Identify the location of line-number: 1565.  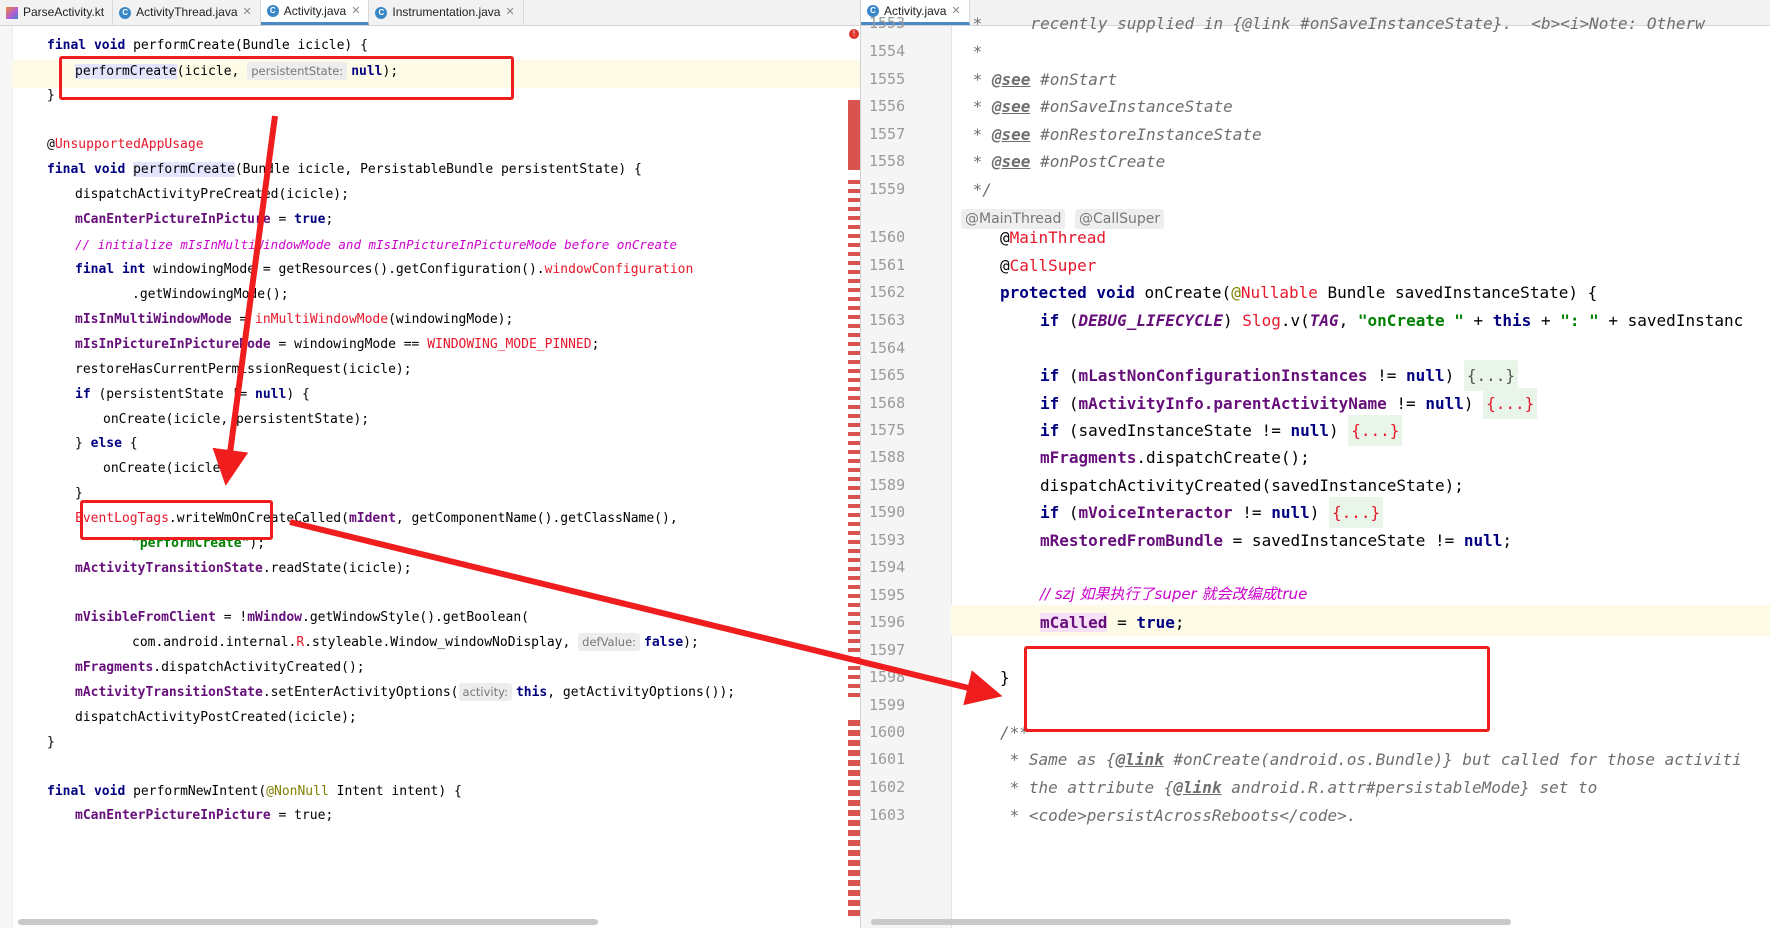
(887, 375).